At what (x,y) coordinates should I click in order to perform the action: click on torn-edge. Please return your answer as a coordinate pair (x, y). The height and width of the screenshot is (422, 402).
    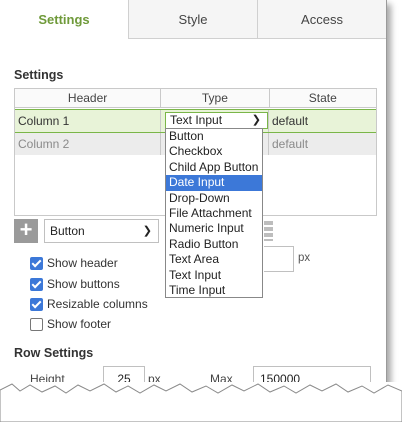
    Looking at the image, I should click on (201, 402).